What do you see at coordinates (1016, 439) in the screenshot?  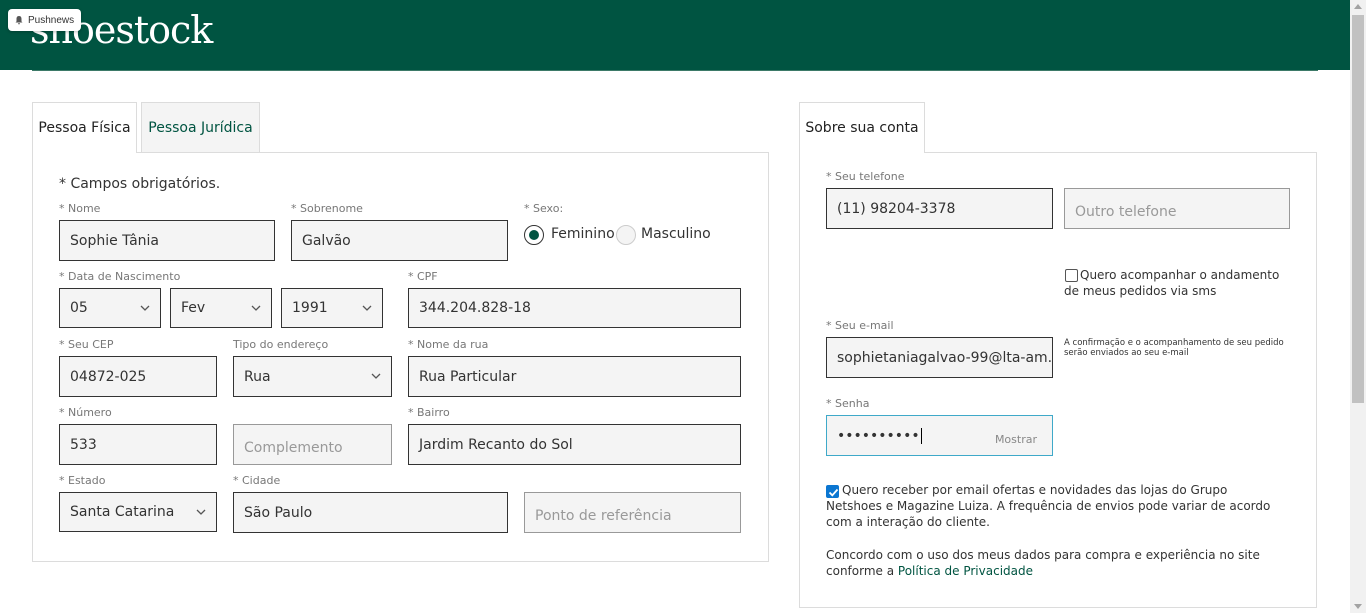 I see `mostrar-senha-button: Mostrar` at bounding box center [1016, 439].